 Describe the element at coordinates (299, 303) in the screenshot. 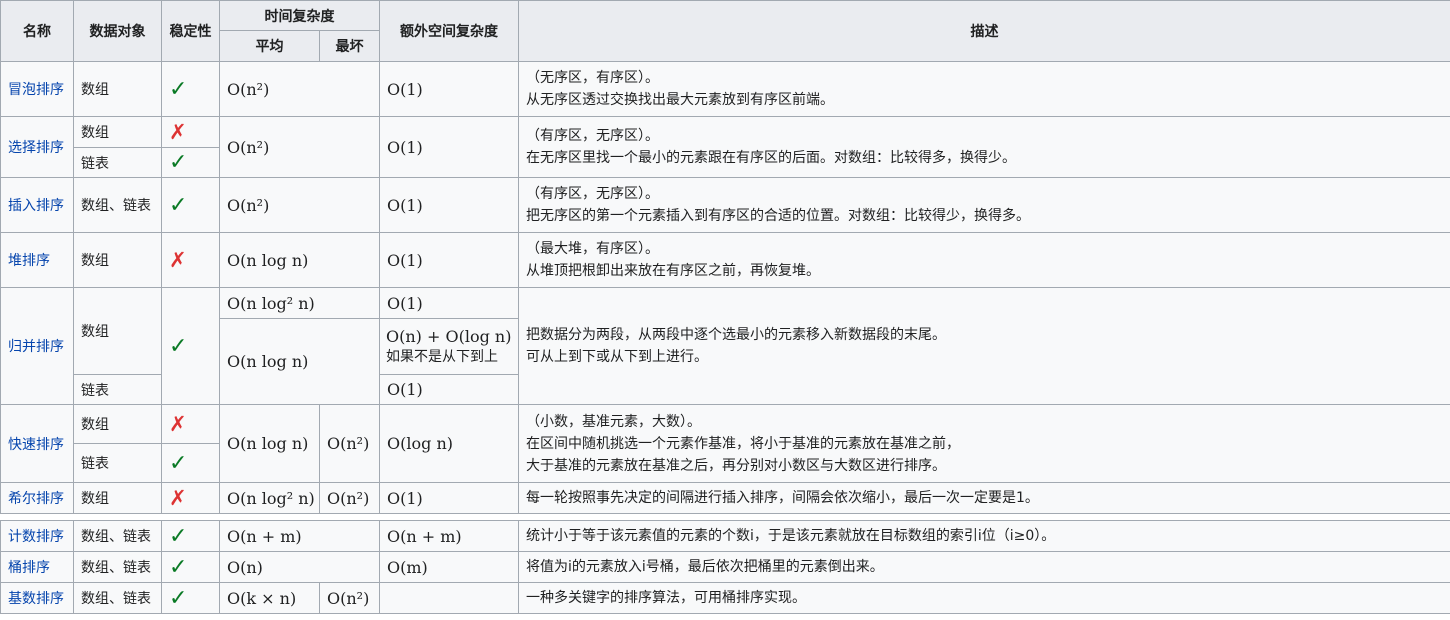

I see `time-complexity: O(n log² n)` at that location.